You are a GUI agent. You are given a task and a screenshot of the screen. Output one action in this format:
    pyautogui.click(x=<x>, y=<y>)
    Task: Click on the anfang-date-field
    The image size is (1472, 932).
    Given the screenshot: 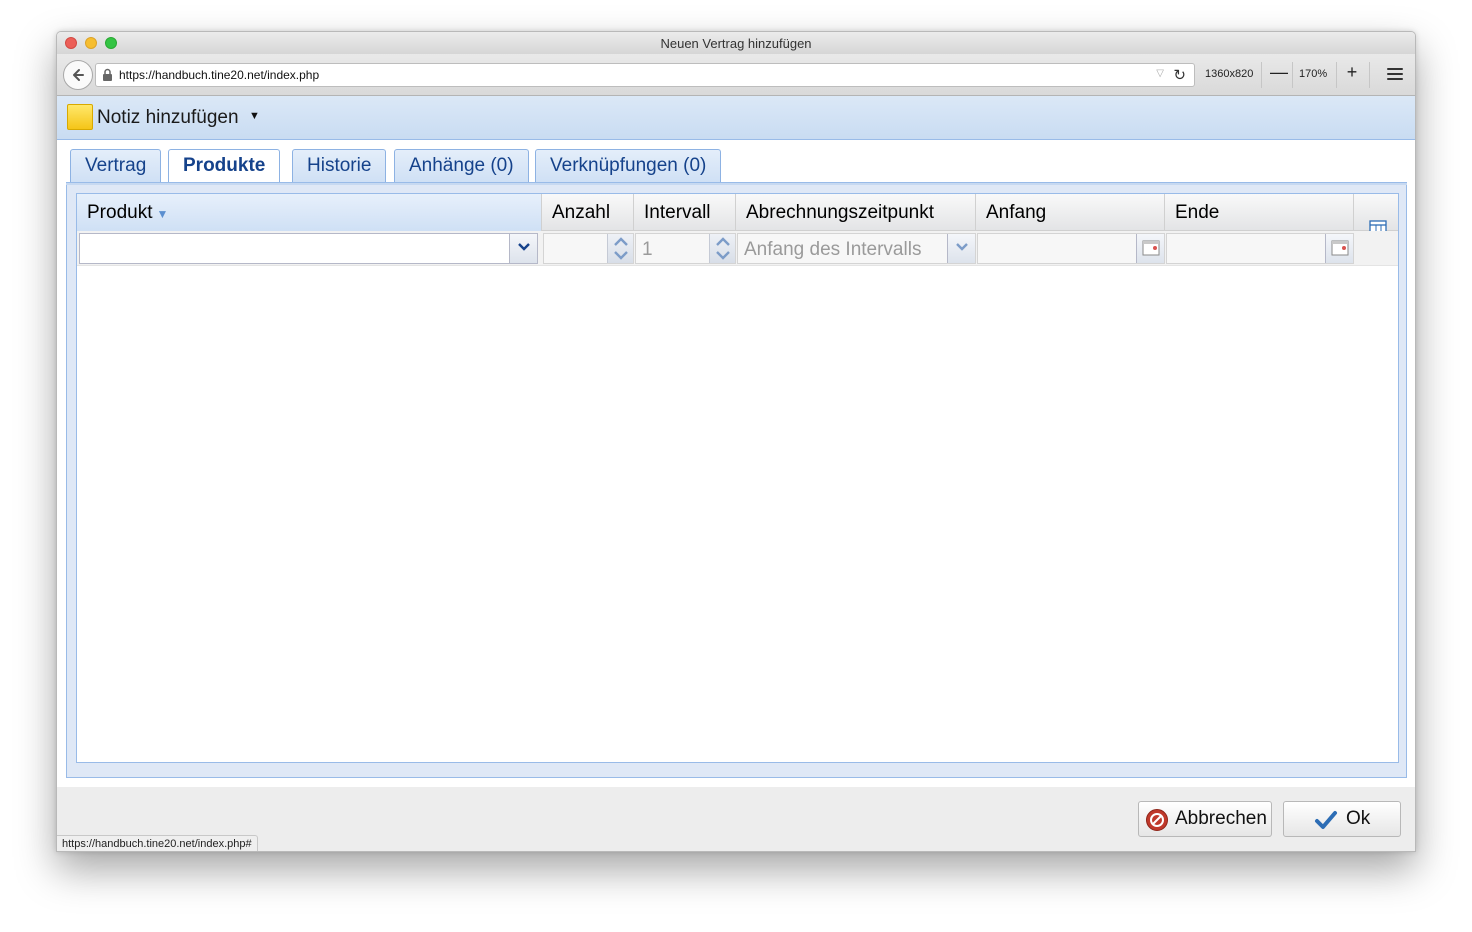 What is the action you would take?
    pyautogui.click(x=1071, y=248)
    